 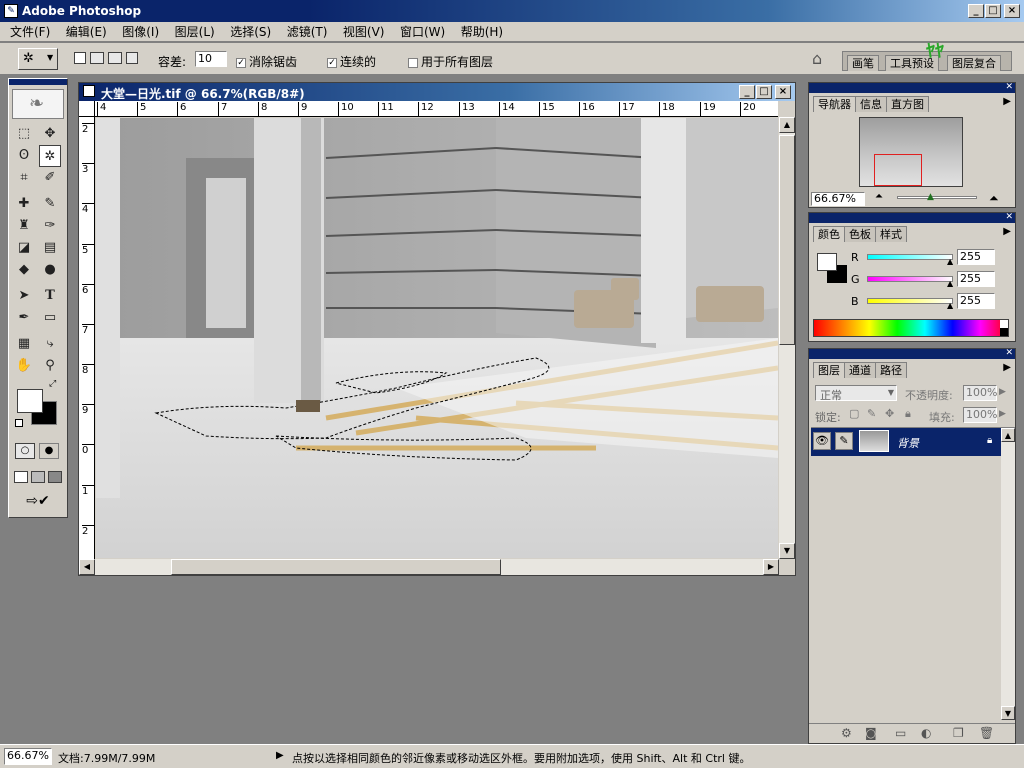 I want to click on channel-g-slider, so click(x=910, y=279).